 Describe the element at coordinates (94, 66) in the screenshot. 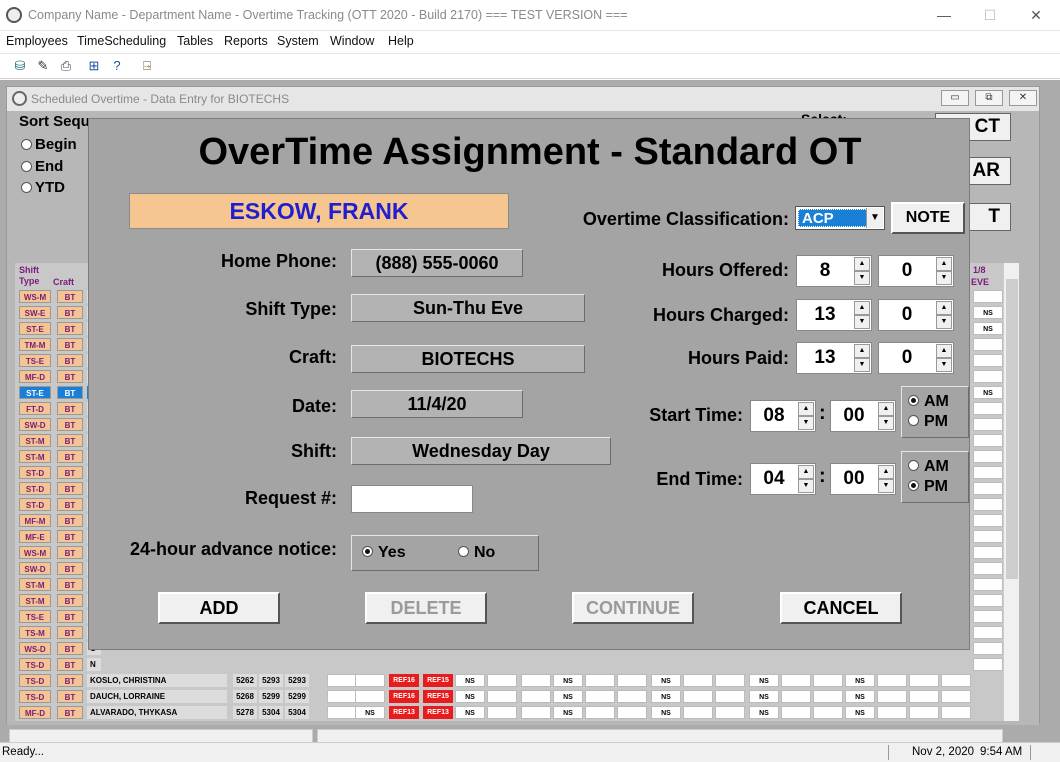

I see `grid-icon: ⊞` at that location.